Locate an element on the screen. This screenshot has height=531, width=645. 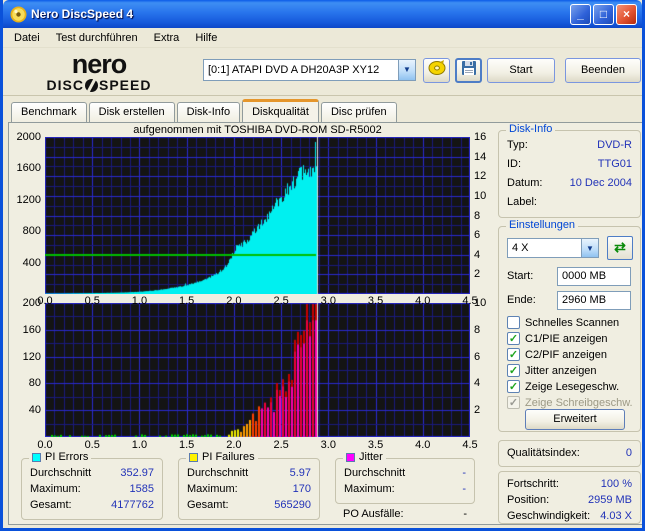
start-field: 0000 MB is located at coordinates (594, 276).